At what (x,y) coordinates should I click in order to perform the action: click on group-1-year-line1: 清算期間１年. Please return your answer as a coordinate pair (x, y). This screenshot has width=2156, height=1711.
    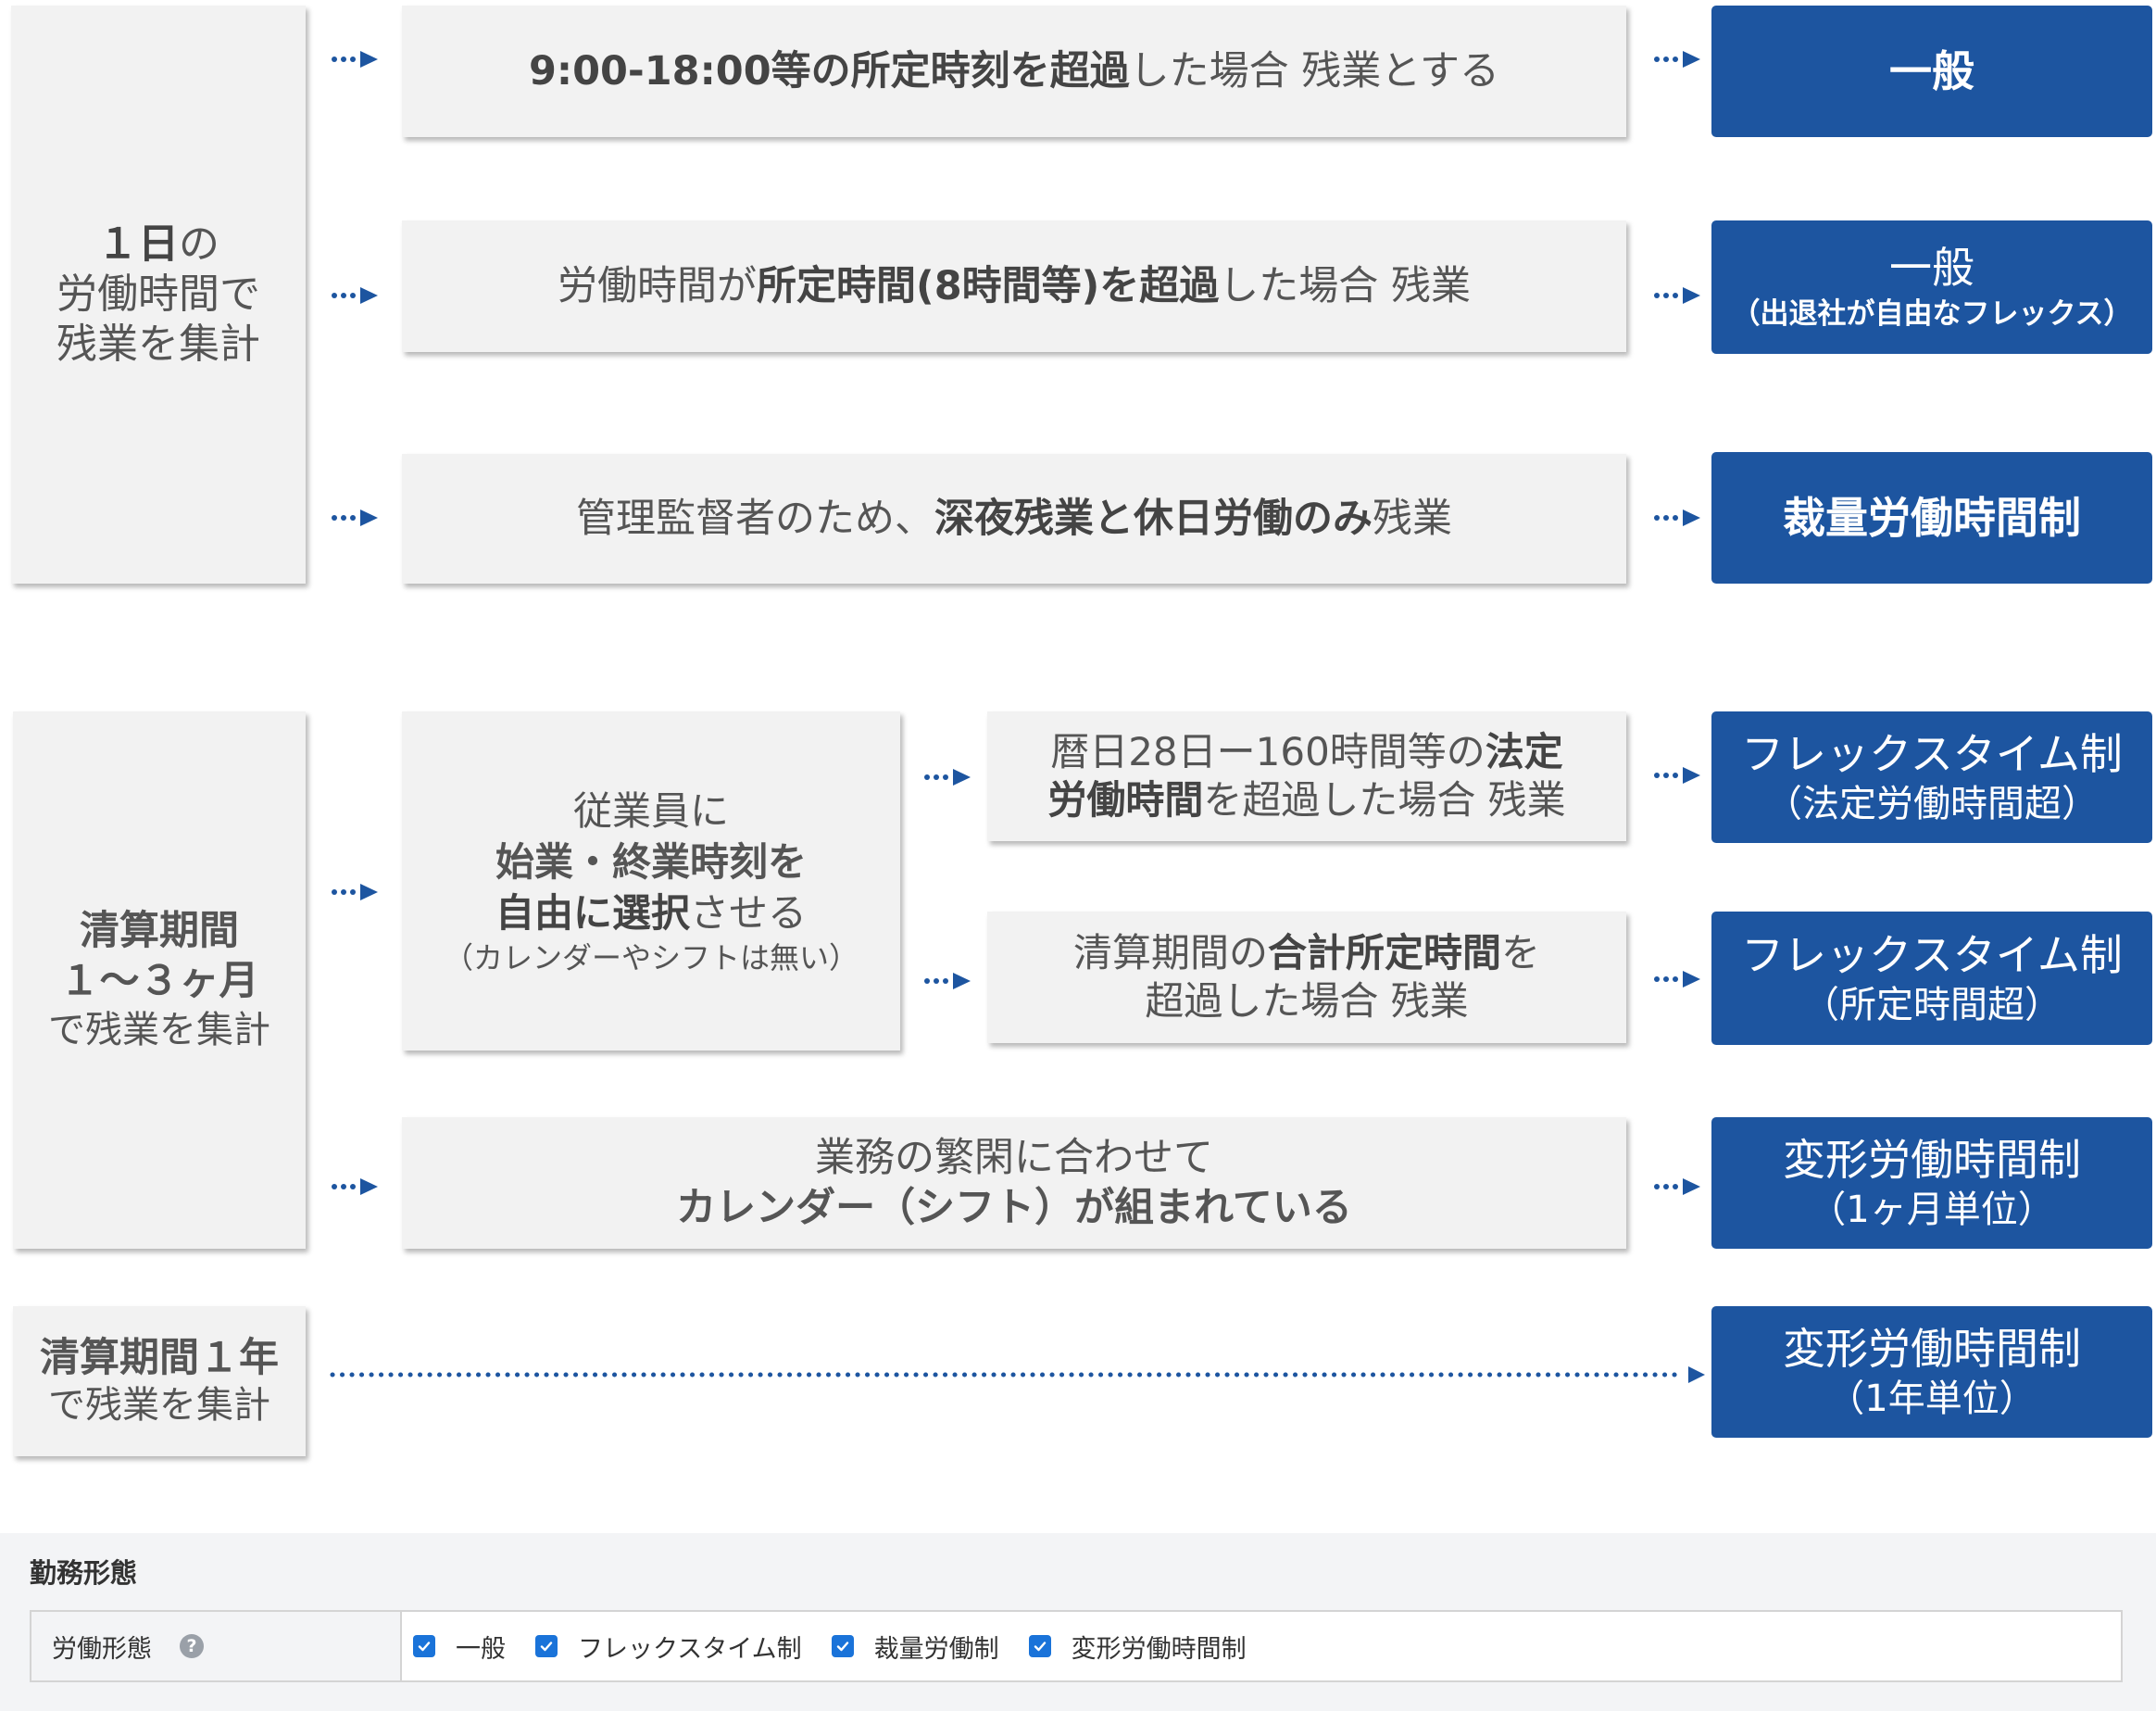
    Looking at the image, I should click on (159, 1358).